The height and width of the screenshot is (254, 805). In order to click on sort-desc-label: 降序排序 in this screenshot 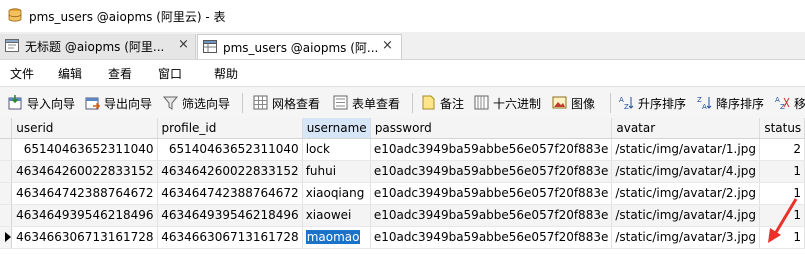, I will do `click(740, 104)`.